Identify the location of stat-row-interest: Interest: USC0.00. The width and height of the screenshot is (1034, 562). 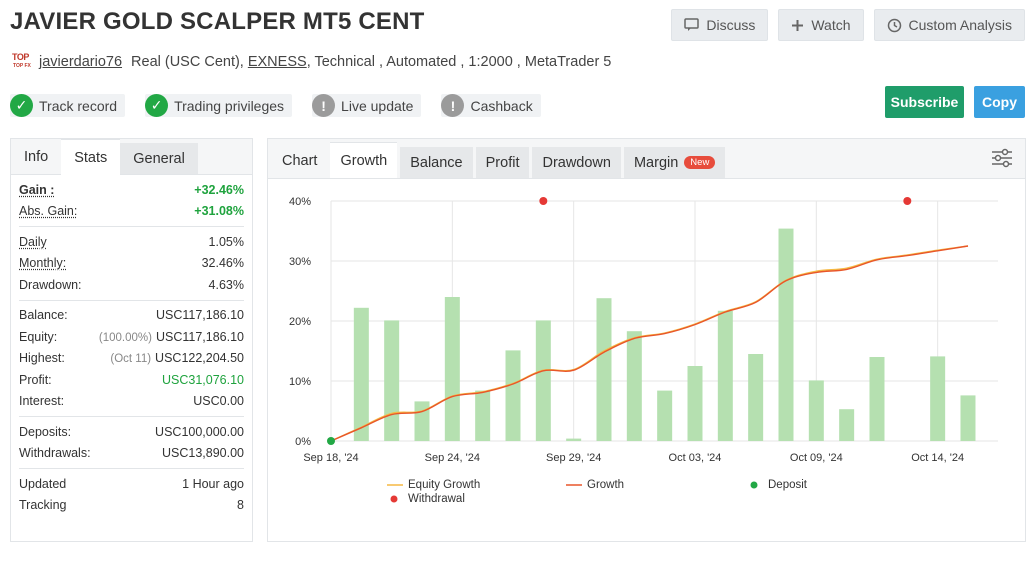
(131, 402).